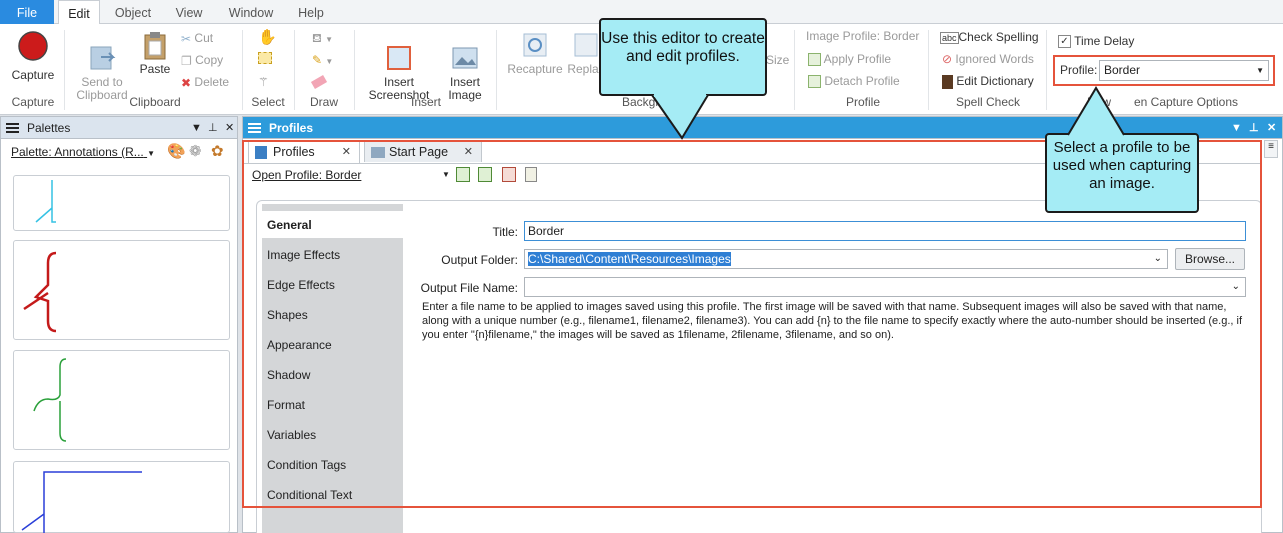 This screenshot has height=533, width=1283. I want to click on title-input: Border, so click(885, 231).